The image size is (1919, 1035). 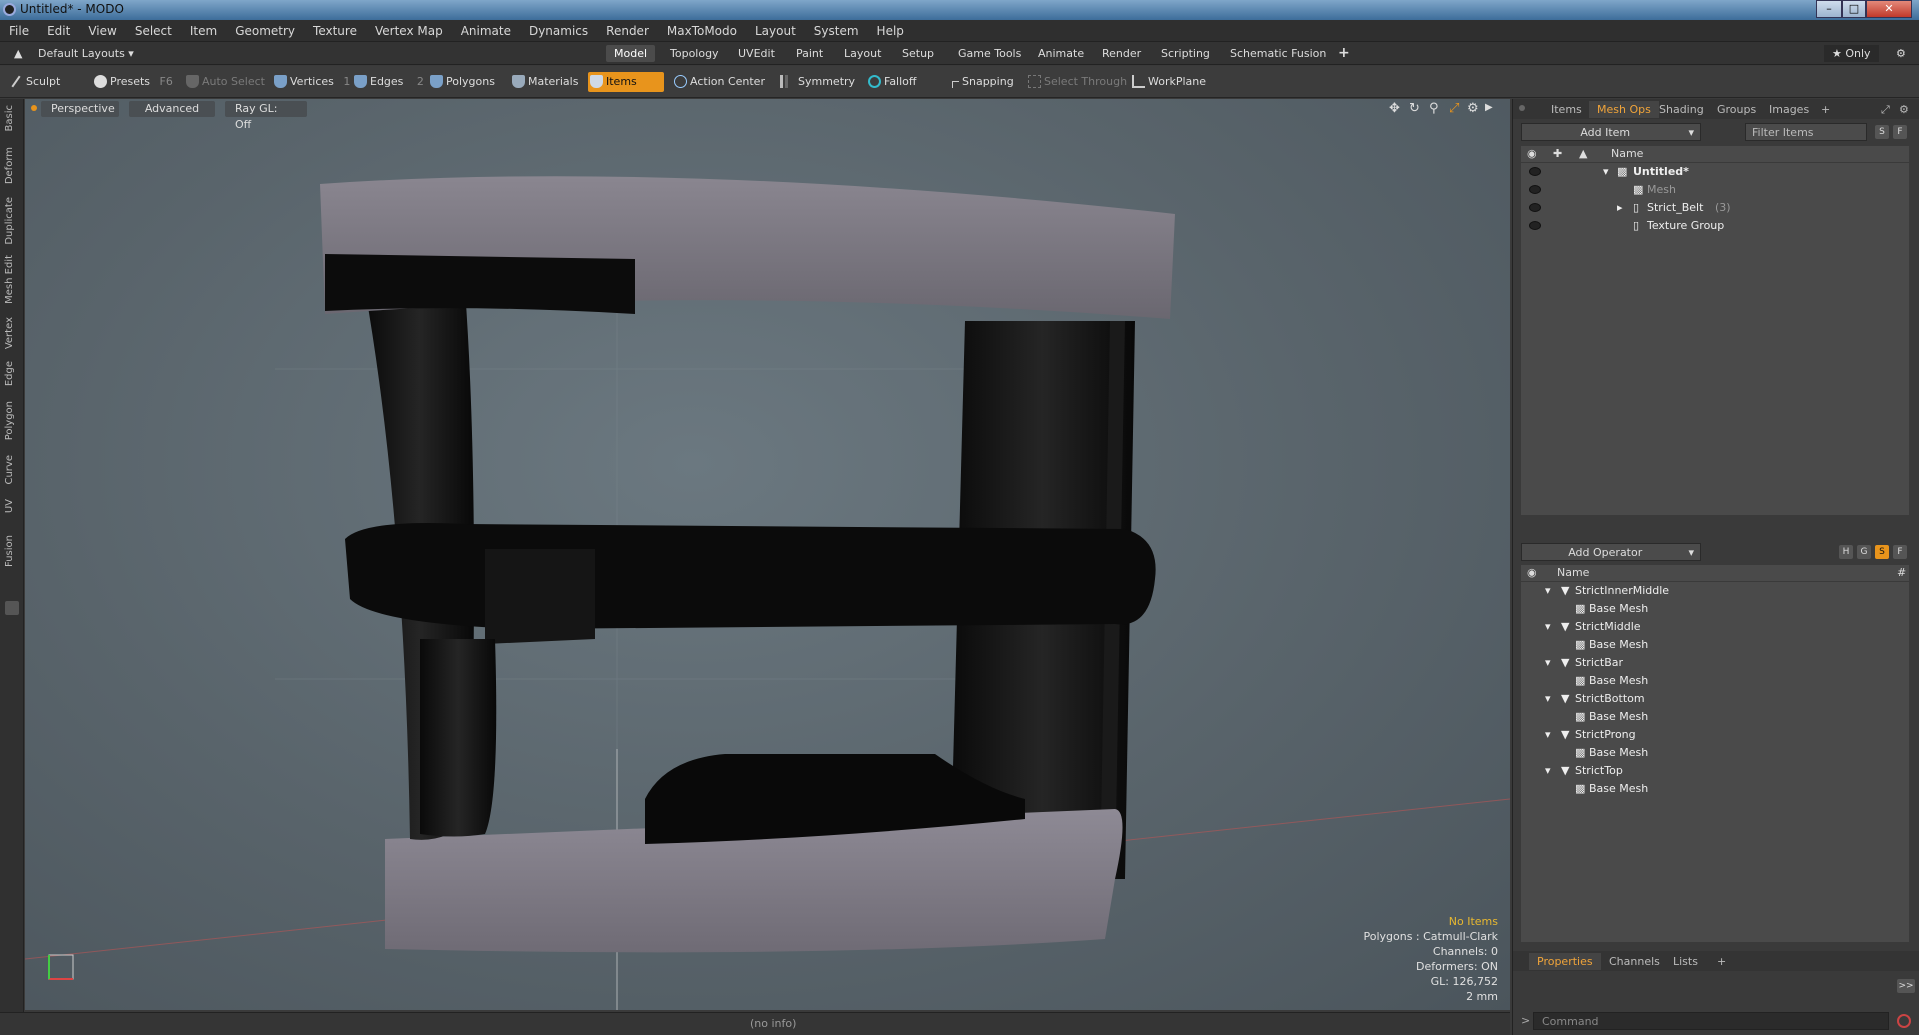 I want to click on menu-file: File, so click(x=19, y=31).